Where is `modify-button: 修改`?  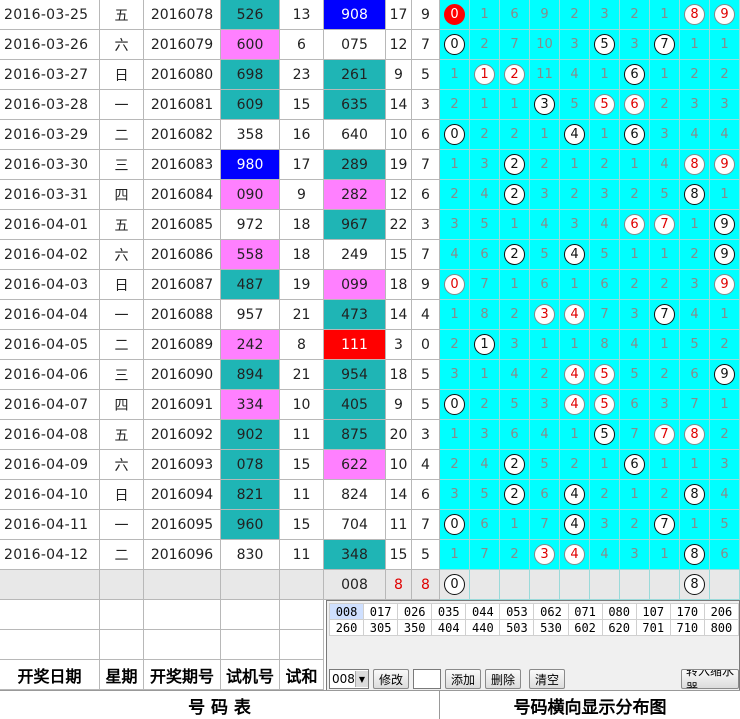 modify-button: 修改 is located at coordinates (391, 679).